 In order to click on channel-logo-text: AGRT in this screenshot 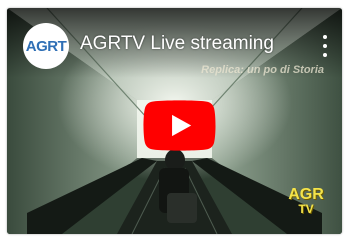, I will do `click(46, 46)`.